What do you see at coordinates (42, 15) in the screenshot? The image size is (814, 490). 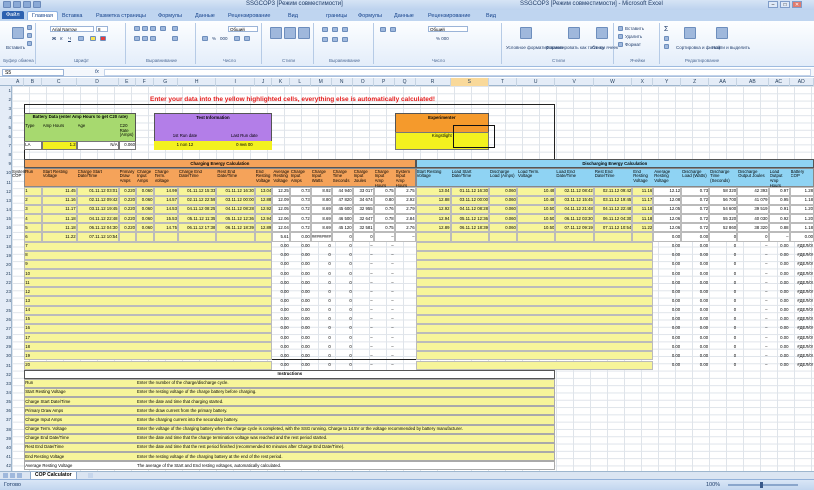 I see `tab-home: Главная` at bounding box center [42, 15].